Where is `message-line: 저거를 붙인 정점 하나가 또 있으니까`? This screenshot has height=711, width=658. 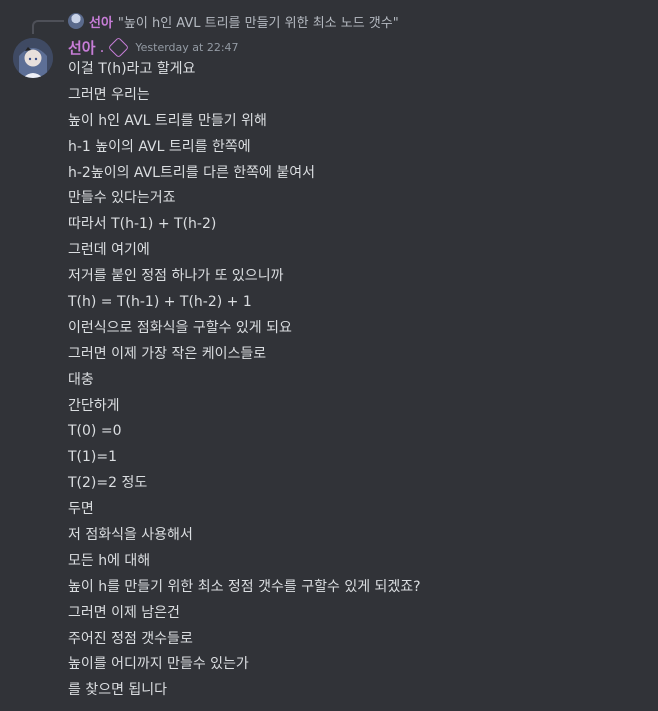
message-line: 저거를 붙인 정점 하나가 또 있으니까 is located at coordinates (176, 276).